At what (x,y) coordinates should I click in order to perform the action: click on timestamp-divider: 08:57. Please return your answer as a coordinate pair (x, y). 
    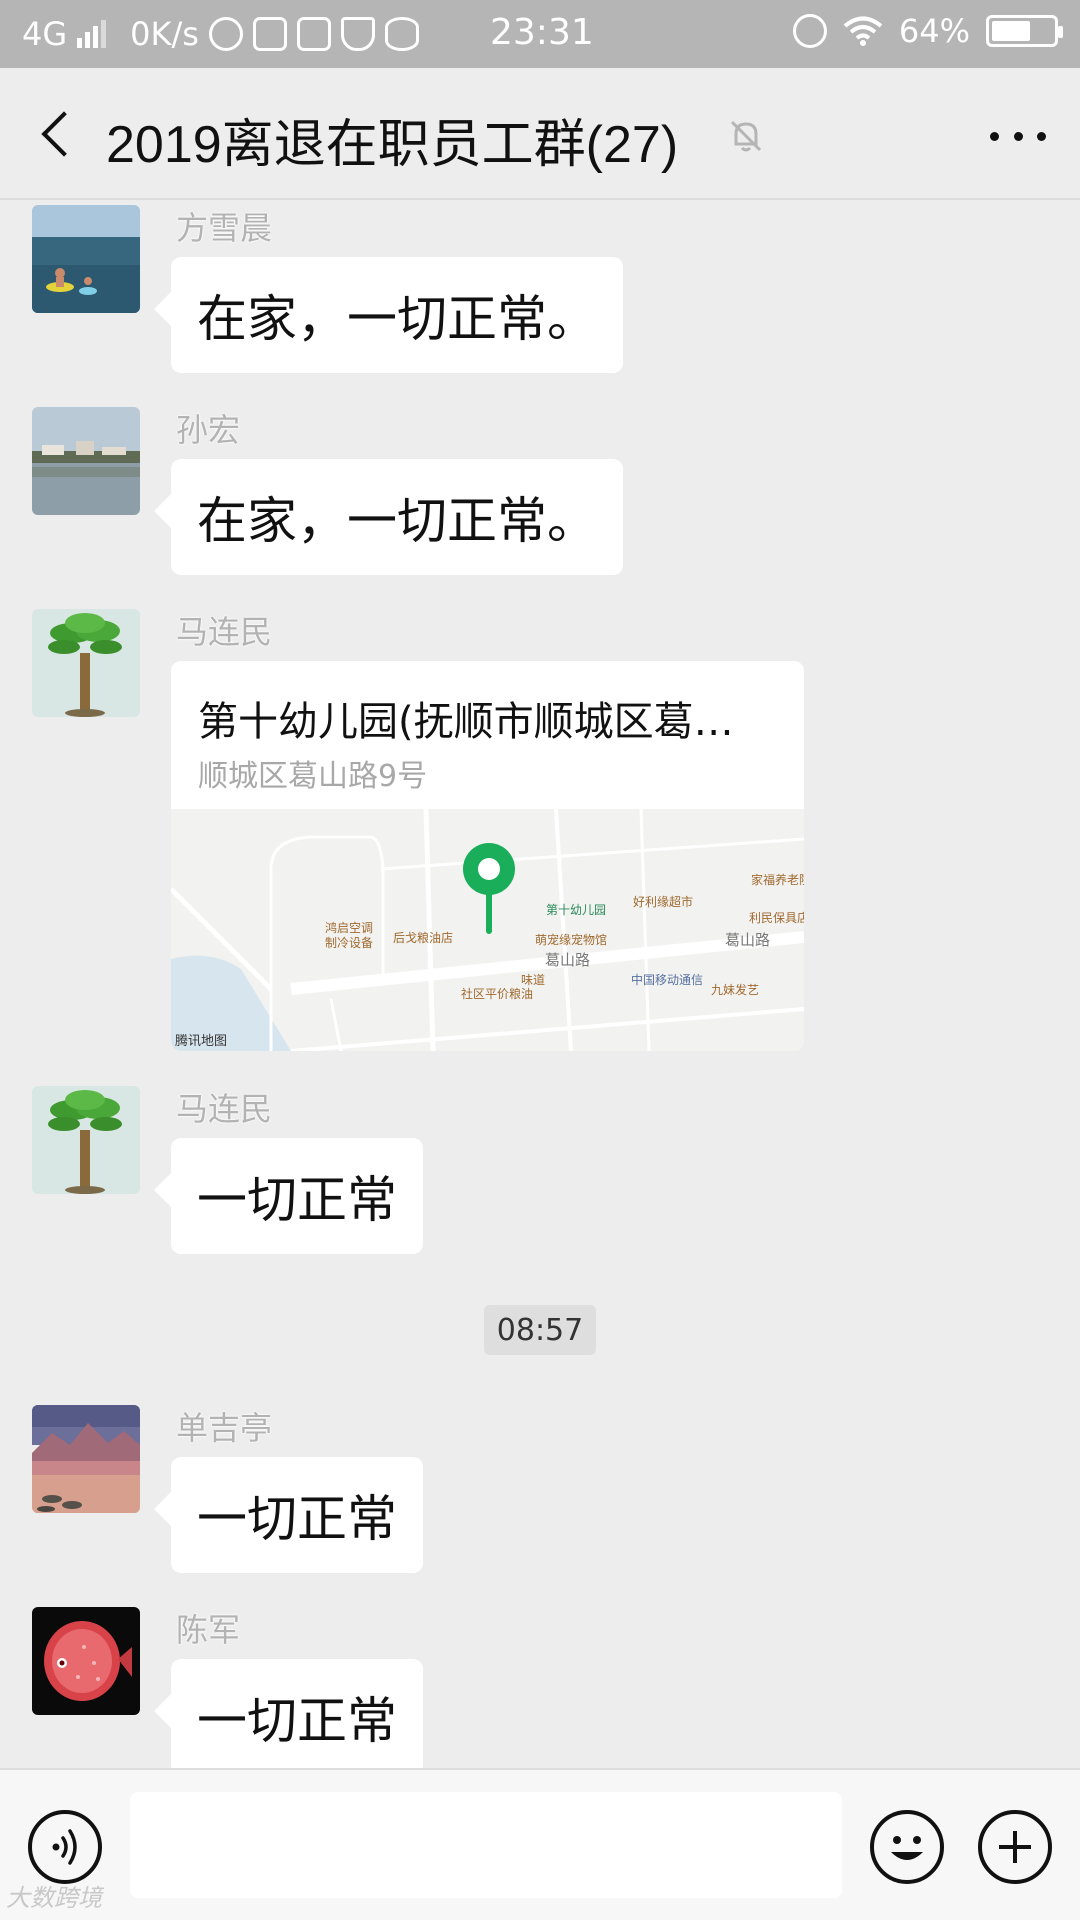
    Looking at the image, I should click on (540, 1330).